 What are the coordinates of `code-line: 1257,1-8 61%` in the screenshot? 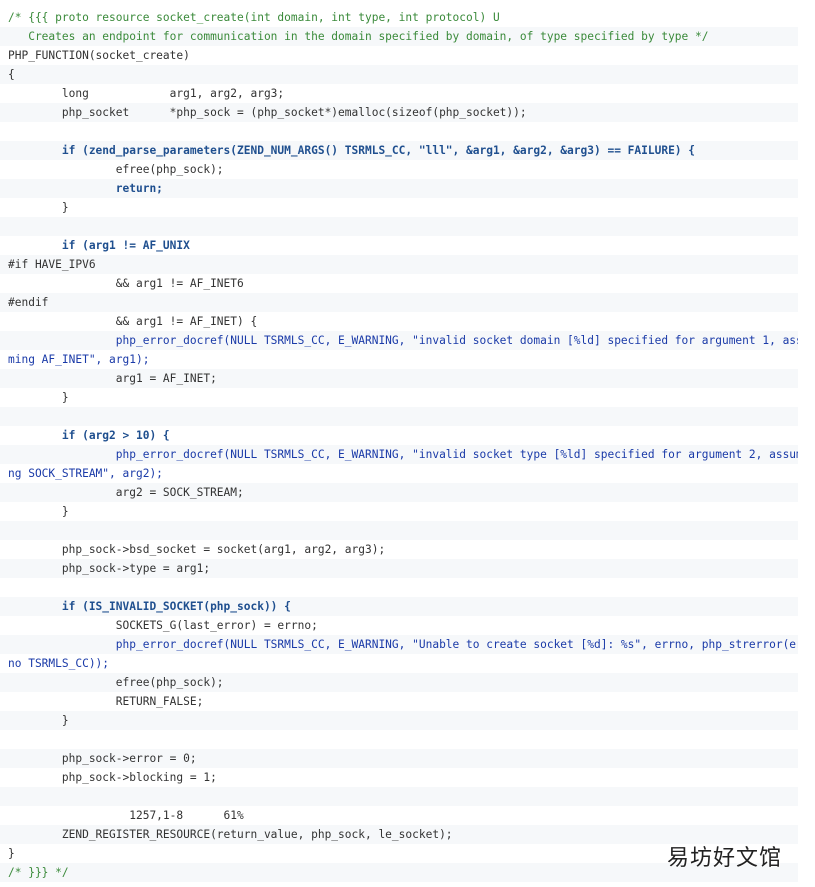 It's located at (399, 815).